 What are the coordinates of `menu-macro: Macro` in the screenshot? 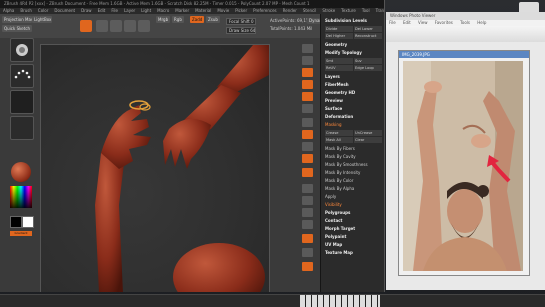 It's located at (163, 10).